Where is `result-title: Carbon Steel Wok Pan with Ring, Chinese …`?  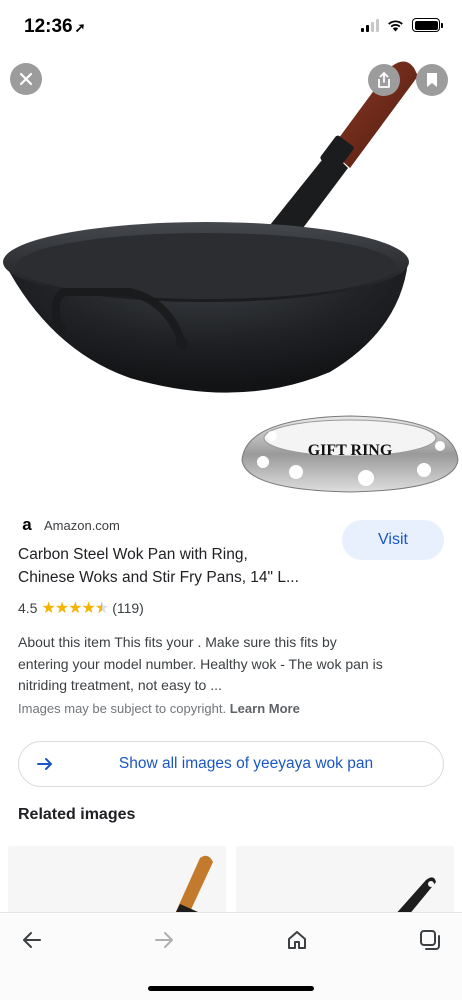
result-title: Carbon Steel Wok Pan with Ring, Chinese … is located at coordinates (178, 566).